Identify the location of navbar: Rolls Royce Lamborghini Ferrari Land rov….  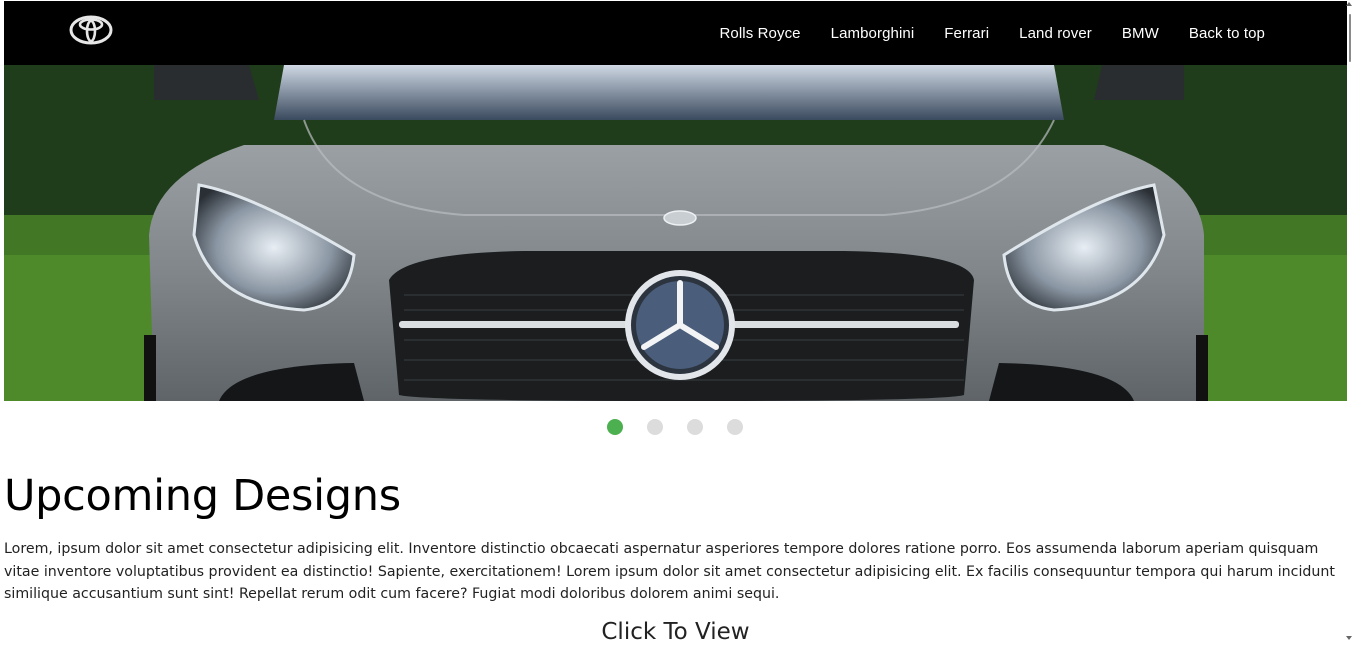
(675, 33).